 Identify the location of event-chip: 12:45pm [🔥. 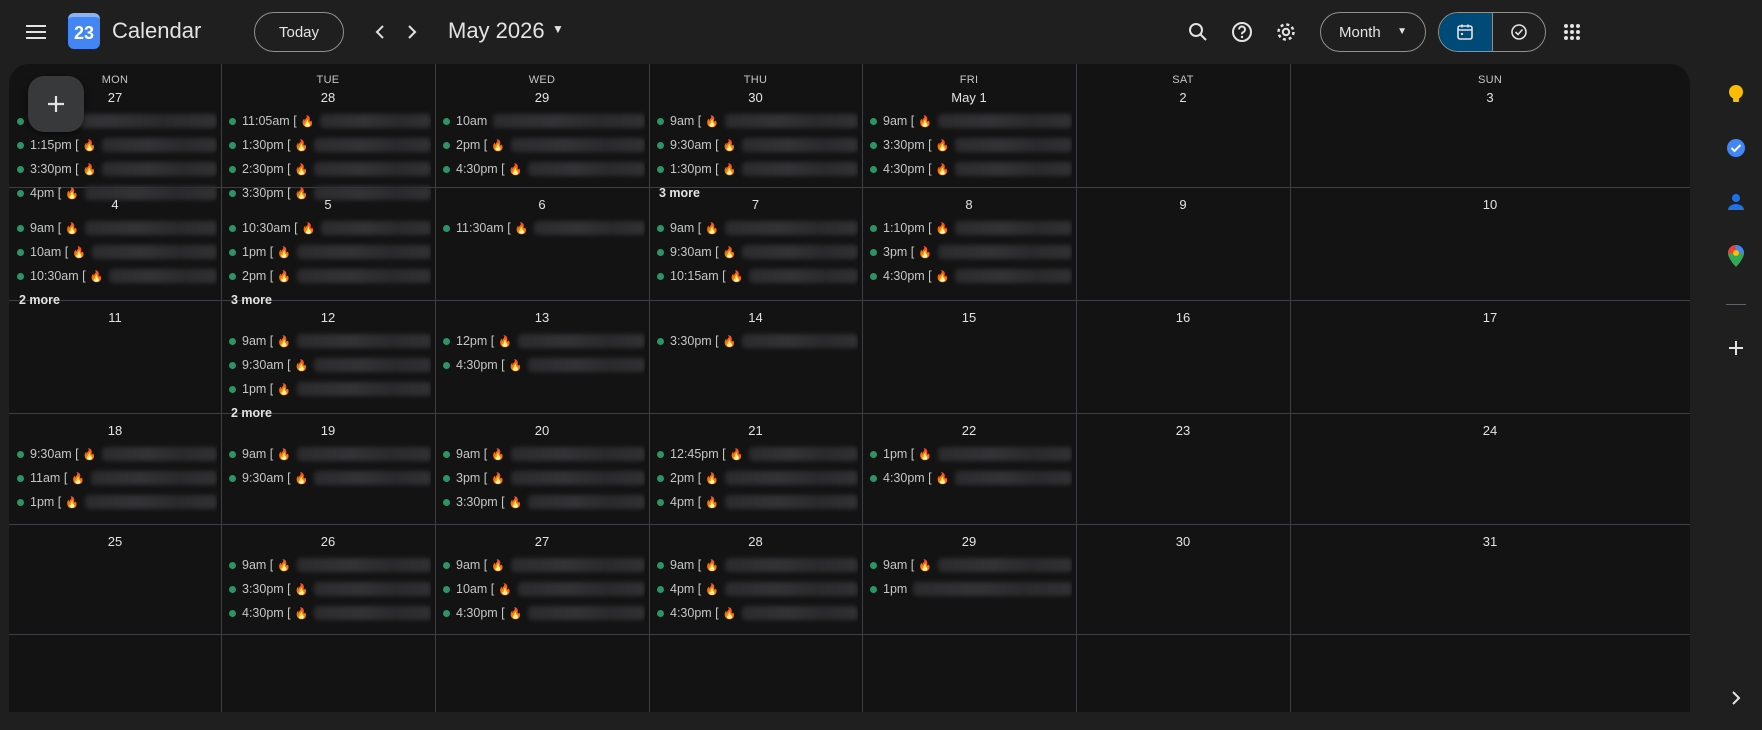
(757, 454).